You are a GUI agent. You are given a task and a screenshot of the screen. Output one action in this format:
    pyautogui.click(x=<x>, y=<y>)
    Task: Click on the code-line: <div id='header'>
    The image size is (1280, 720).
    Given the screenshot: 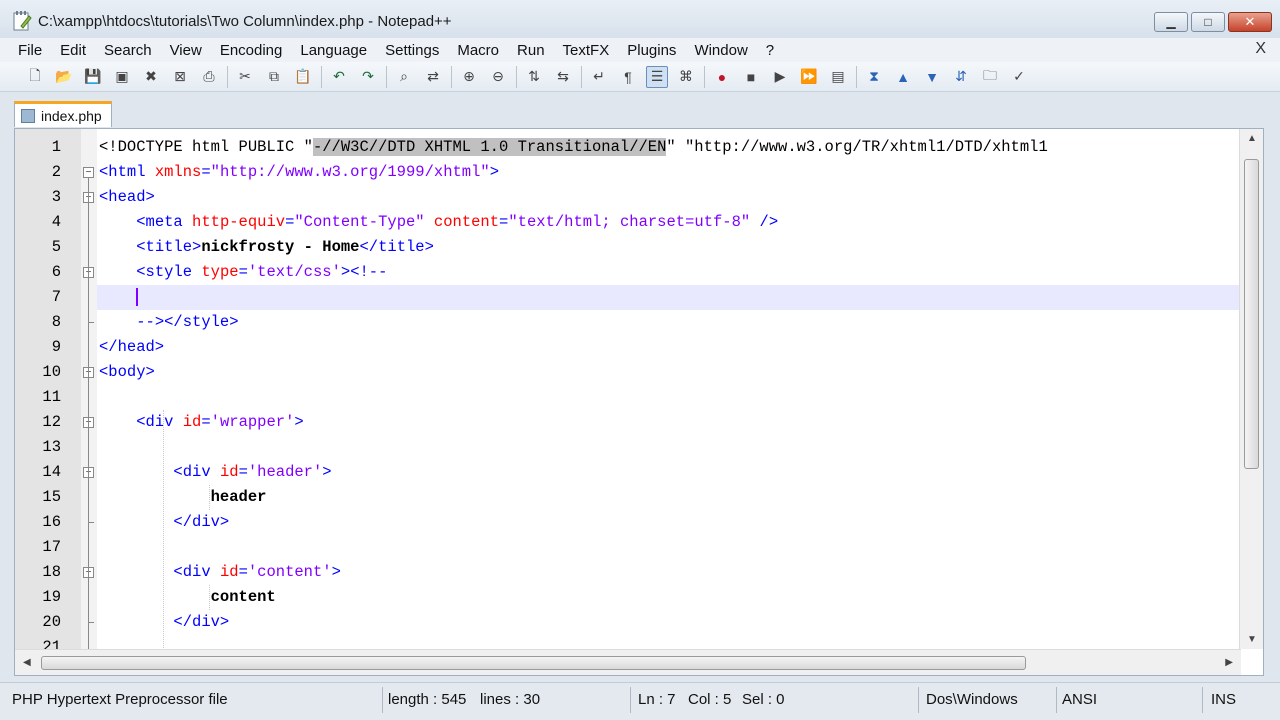 What is the action you would take?
    pyautogui.click(x=668, y=472)
    